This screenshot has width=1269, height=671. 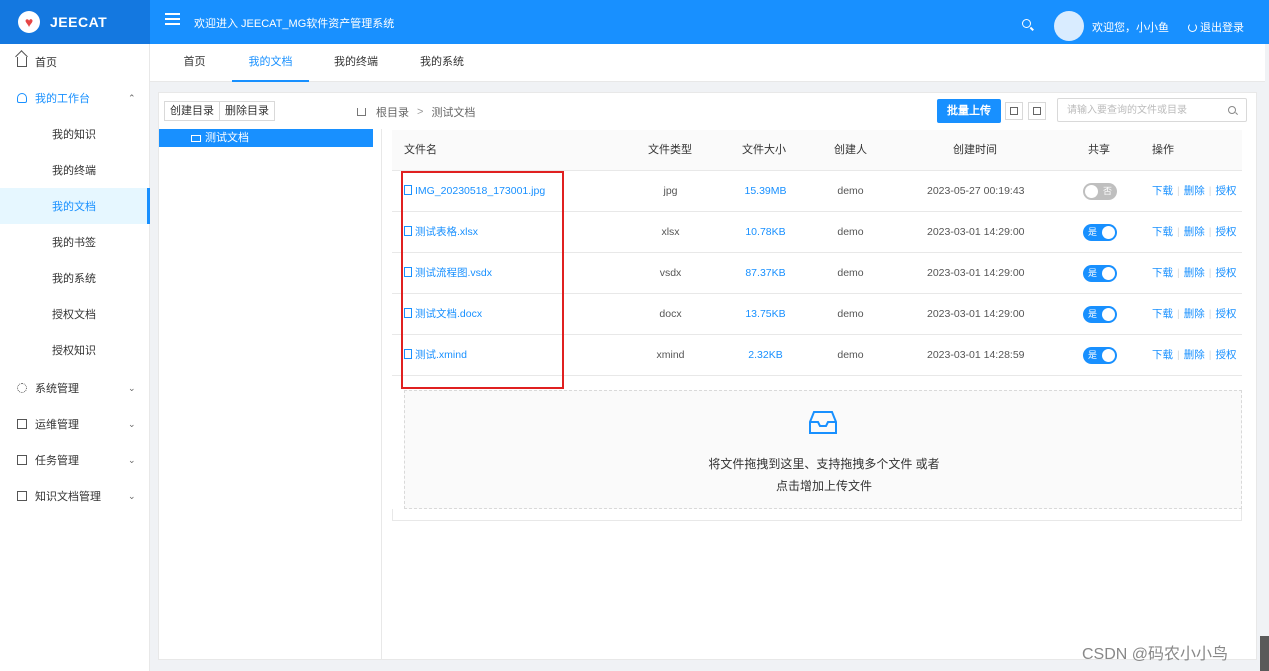 What do you see at coordinates (1264, 653) in the screenshot?
I see `scrollbar` at bounding box center [1264, 653].